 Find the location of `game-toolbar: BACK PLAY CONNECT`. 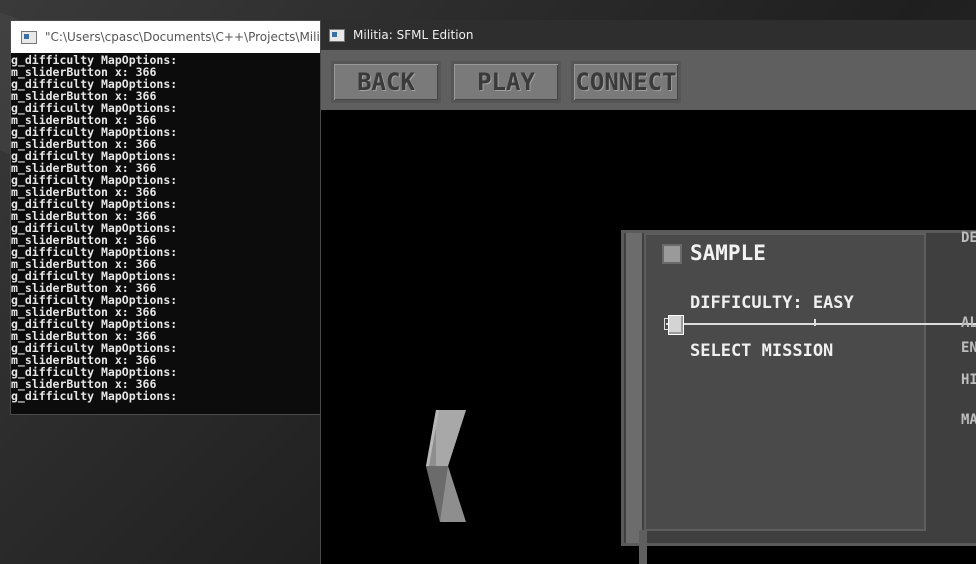

game-toolbar: BACK PLAY CONNECT is located at coordinates (648, 80).